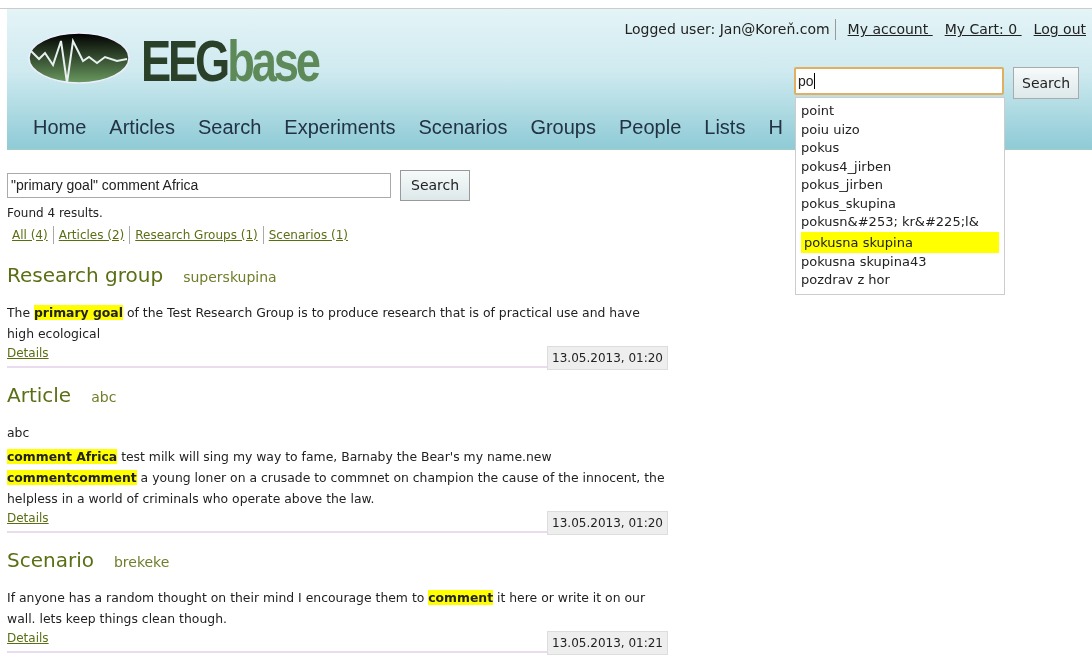  What do you see at coordinates (60, 127) in the screenshot?
I see `nav-link: Home` at bounding box center [60, 127].